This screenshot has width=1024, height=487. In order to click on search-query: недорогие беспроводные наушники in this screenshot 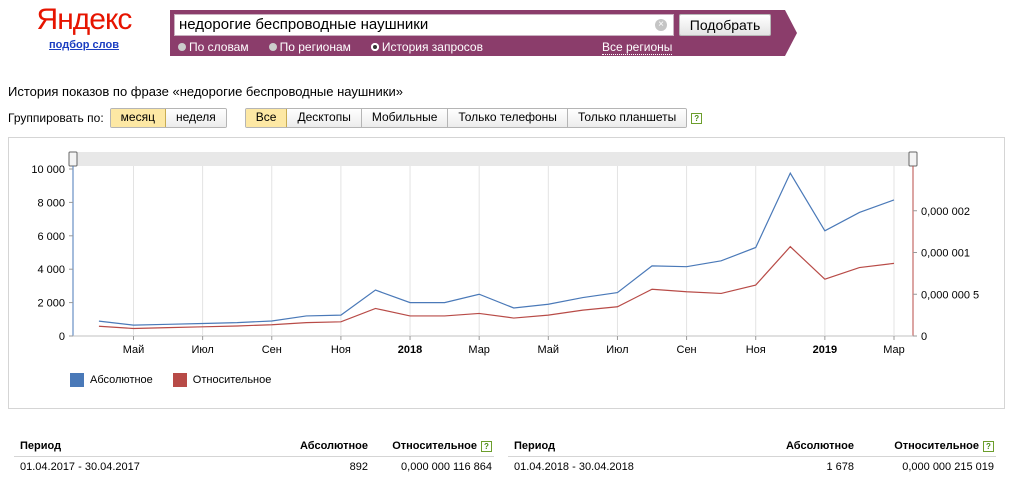, I will do `click(304, 24)`.